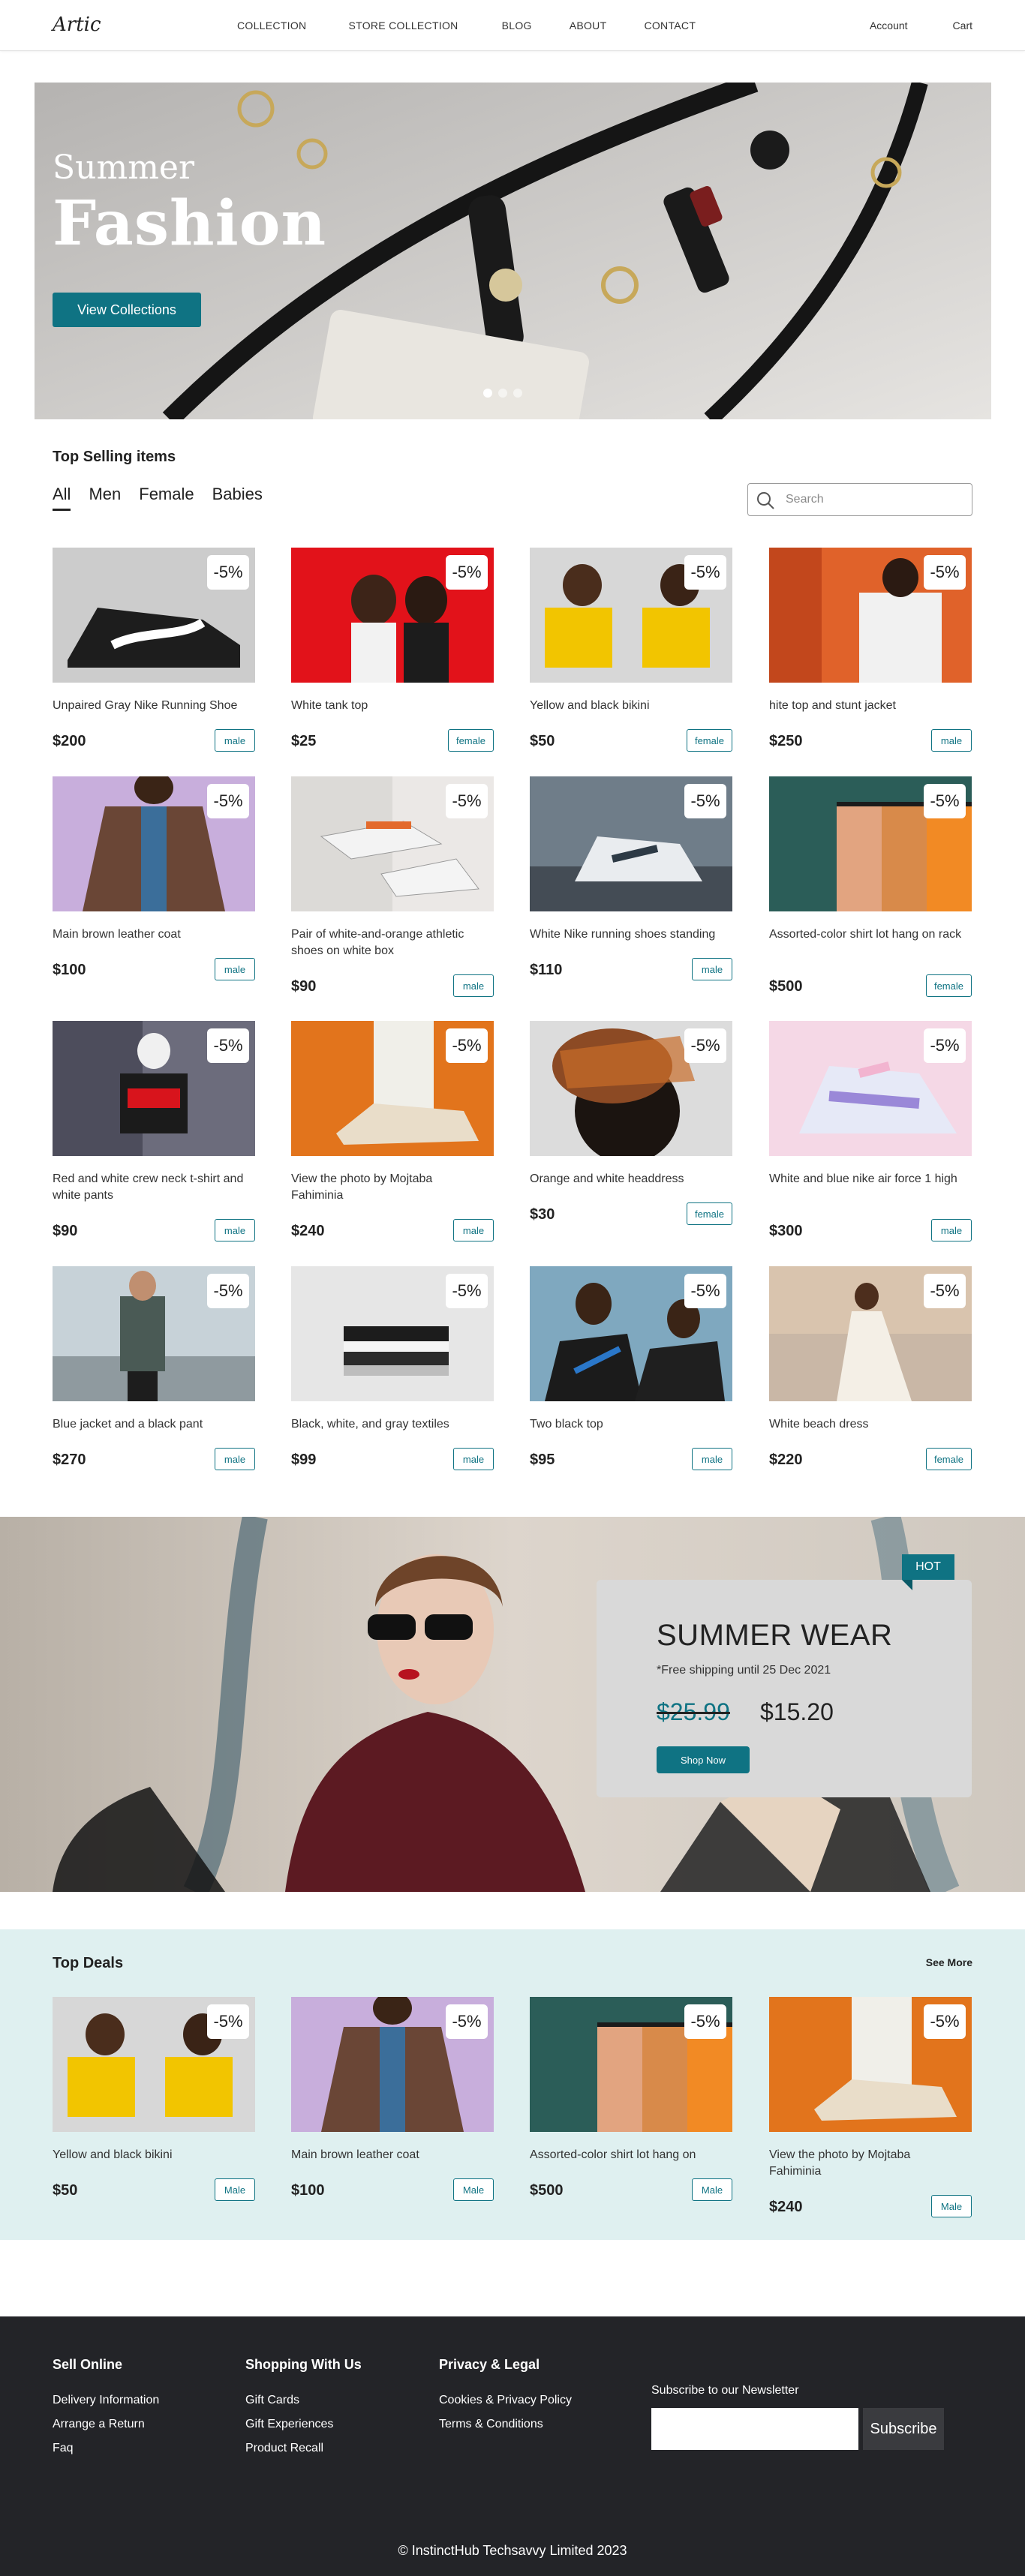 This screenshot has width=1025, height=2576. I want to click on product-name: hite top and stunt jacket, so click(868, 706).